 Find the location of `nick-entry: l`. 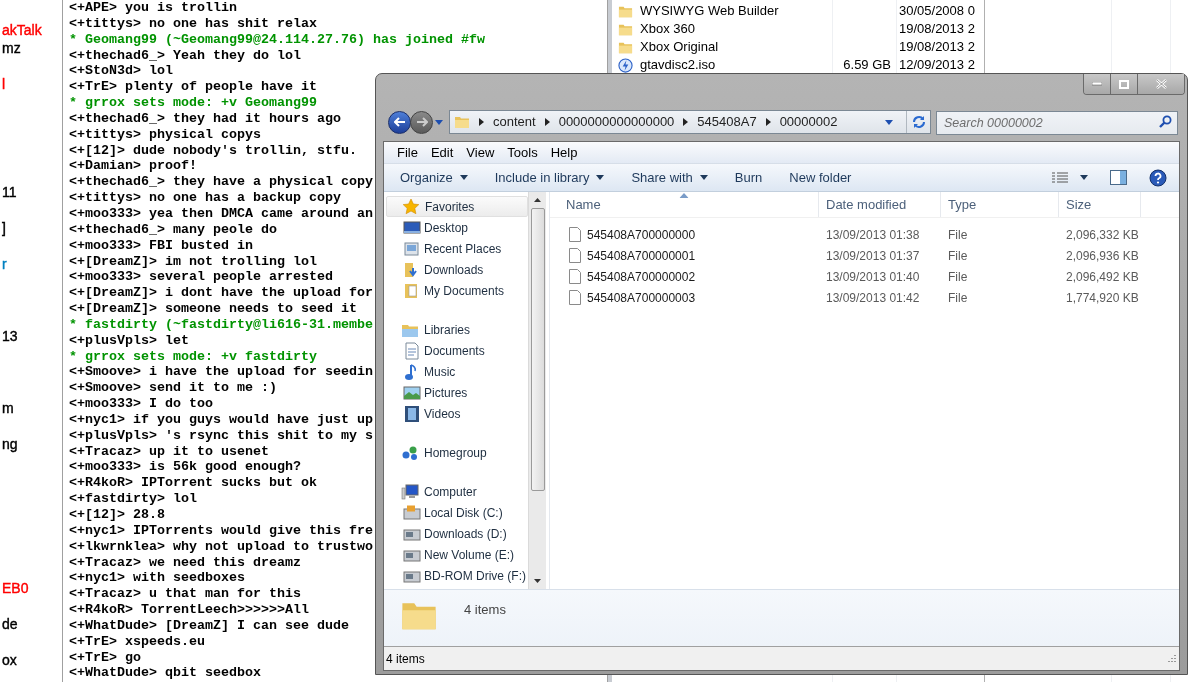

nick-entry: l is located at coordinates (4, 84).